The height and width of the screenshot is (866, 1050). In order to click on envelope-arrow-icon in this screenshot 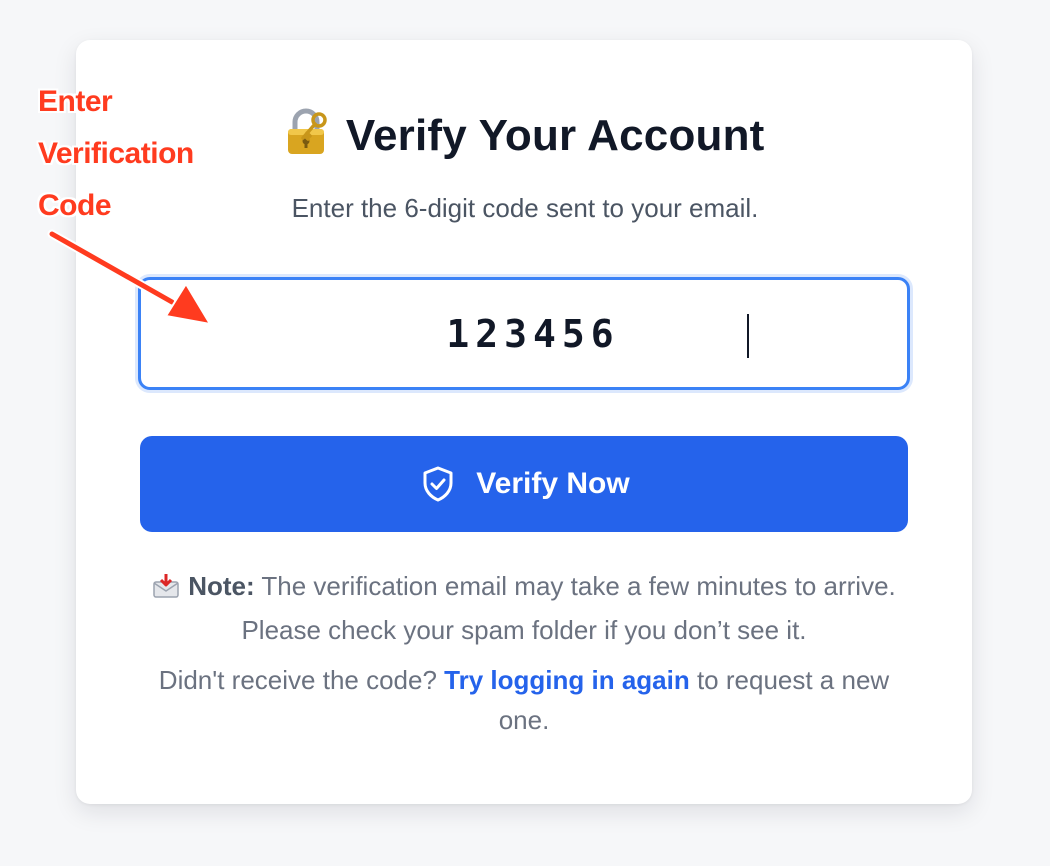, I will do `click(166, 590)`.